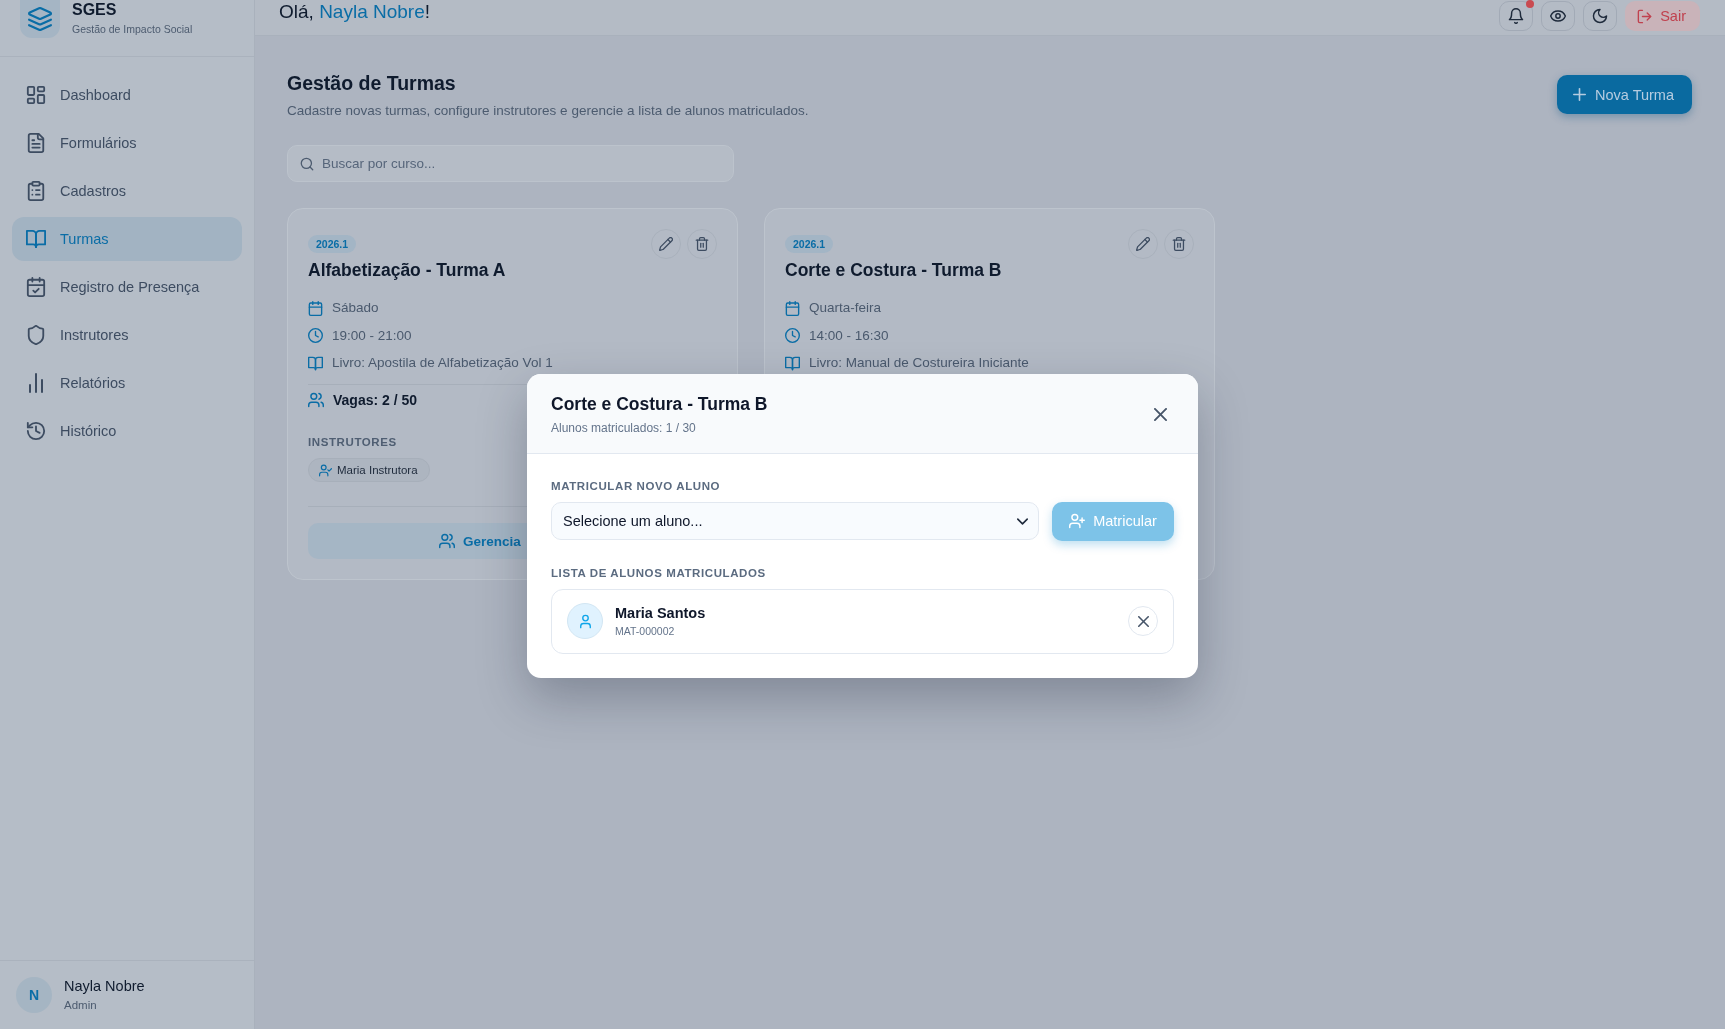 The height and width of the screenshot is (1029, 1725). What do you see at coordinates (658, 573) in the screenshot?
I see `section-label: LISTA DE ALUNOS MATRICULADOS` at bounding box center [658, 573].